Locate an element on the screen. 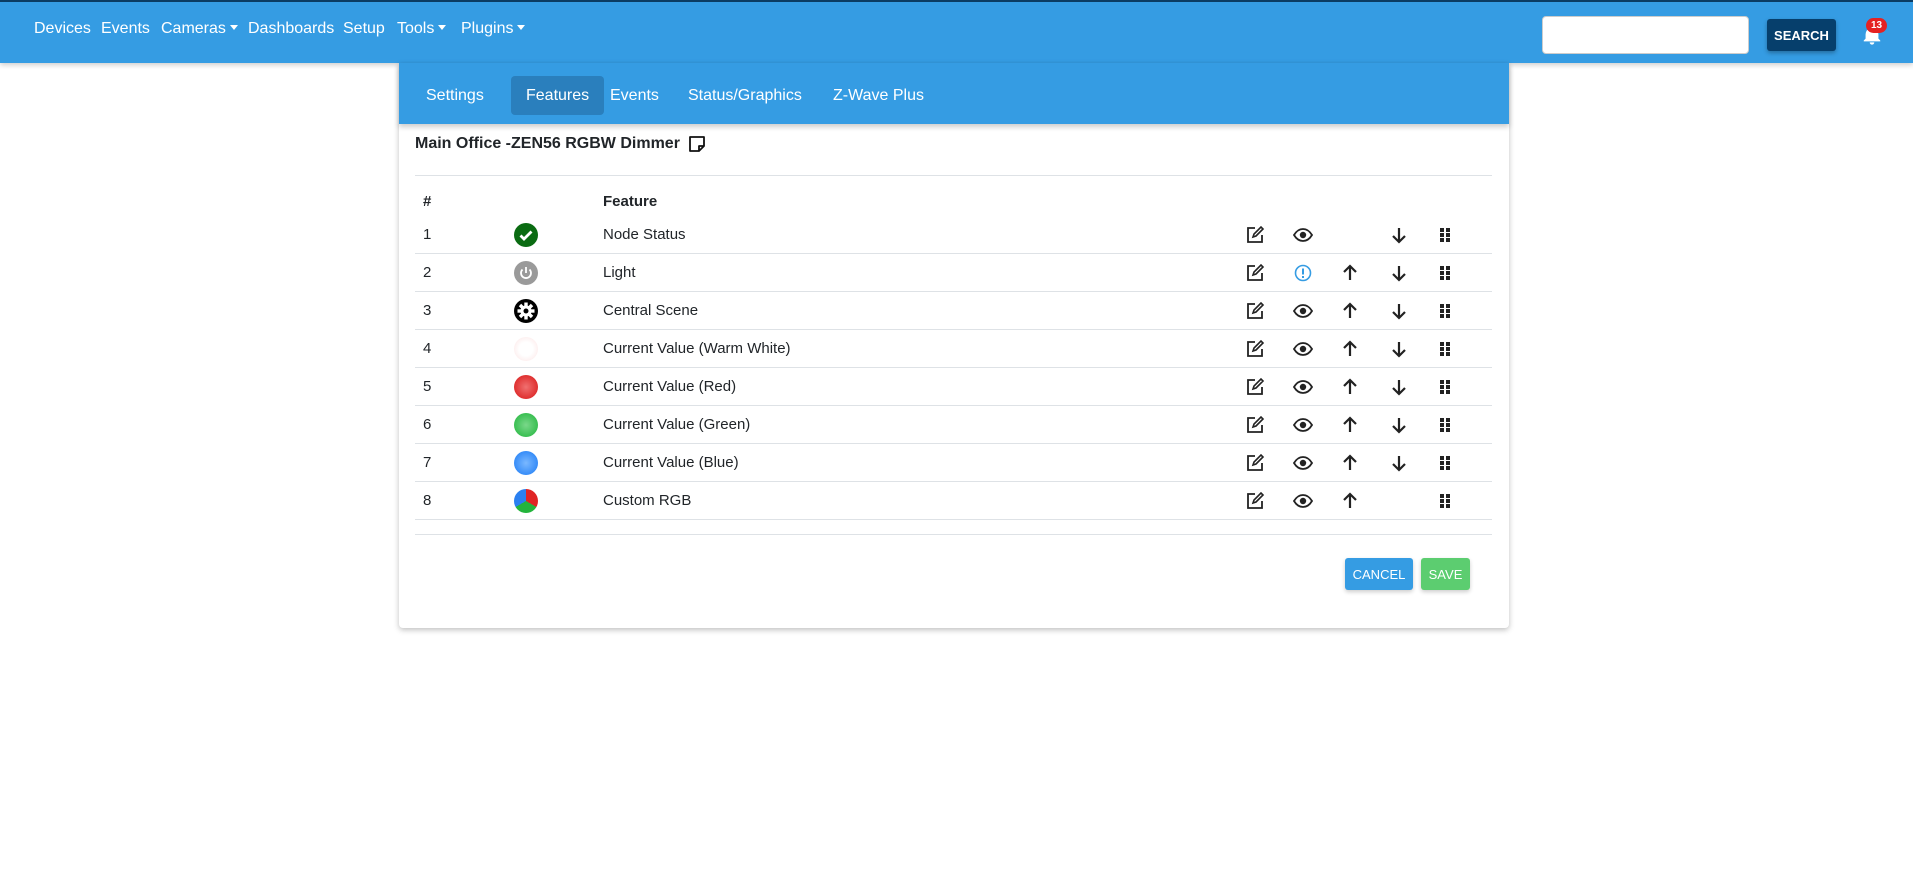 This screenshot has width=1913, height=872. gear-icon is located at coordinates (526, 311).